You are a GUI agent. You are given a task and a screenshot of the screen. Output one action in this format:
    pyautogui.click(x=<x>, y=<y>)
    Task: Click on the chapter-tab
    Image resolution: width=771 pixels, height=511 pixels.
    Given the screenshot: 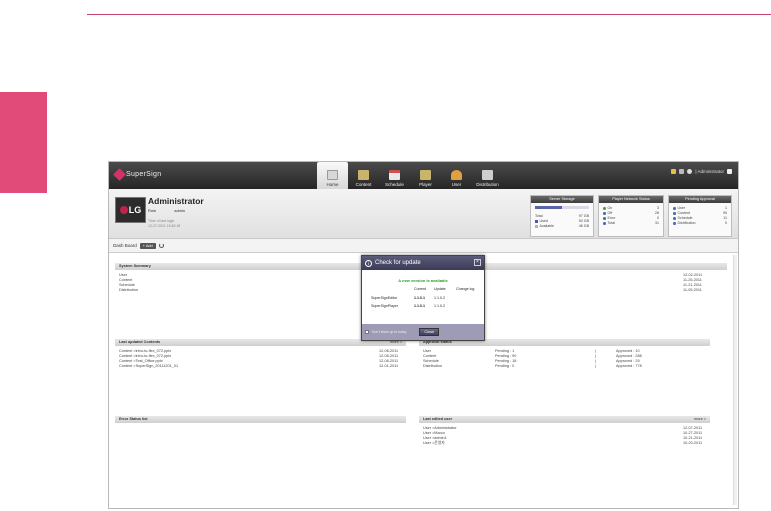 What is the action you would take?
    pyautogui.click(x=23, y=142)
    